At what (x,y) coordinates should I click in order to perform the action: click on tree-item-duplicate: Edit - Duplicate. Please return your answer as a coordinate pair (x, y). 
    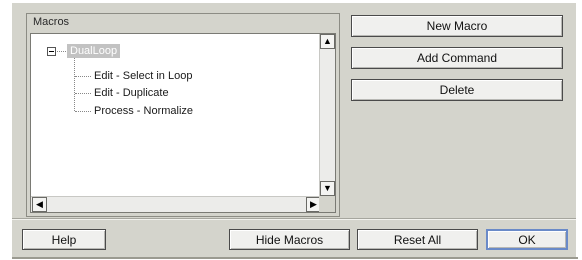
    Looking at the image, I should click on (131, 93).